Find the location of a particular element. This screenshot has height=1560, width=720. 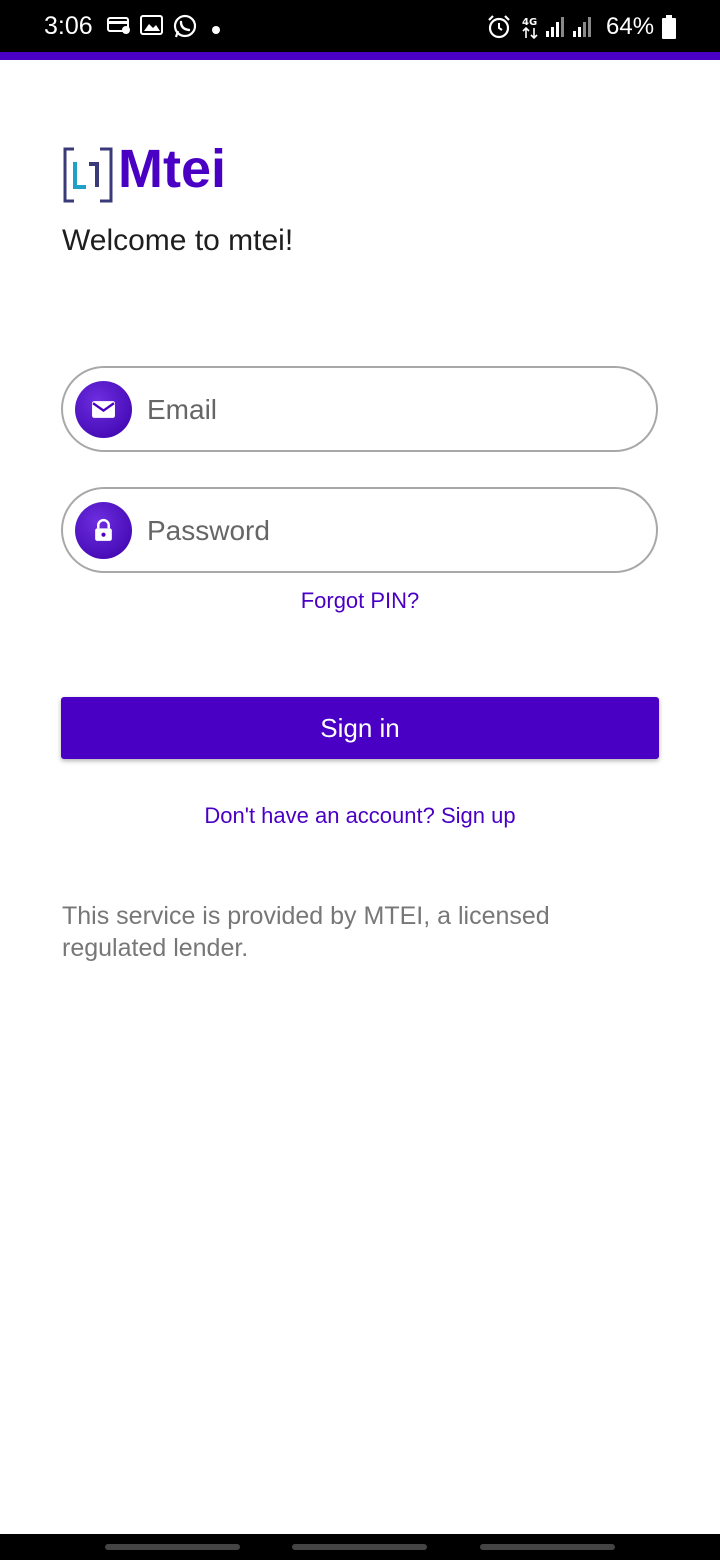

whatsapp-icon is located at coordinates (185, 29).